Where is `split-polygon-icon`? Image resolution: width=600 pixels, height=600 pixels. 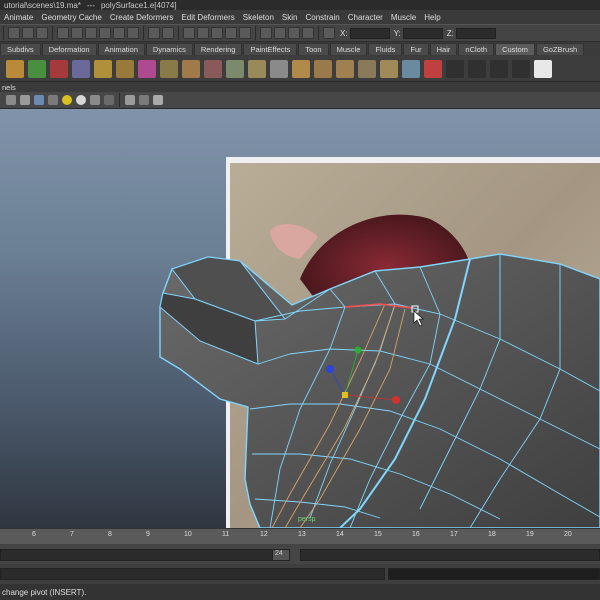
split-polygon-icon is located at coordinates (37, 68).